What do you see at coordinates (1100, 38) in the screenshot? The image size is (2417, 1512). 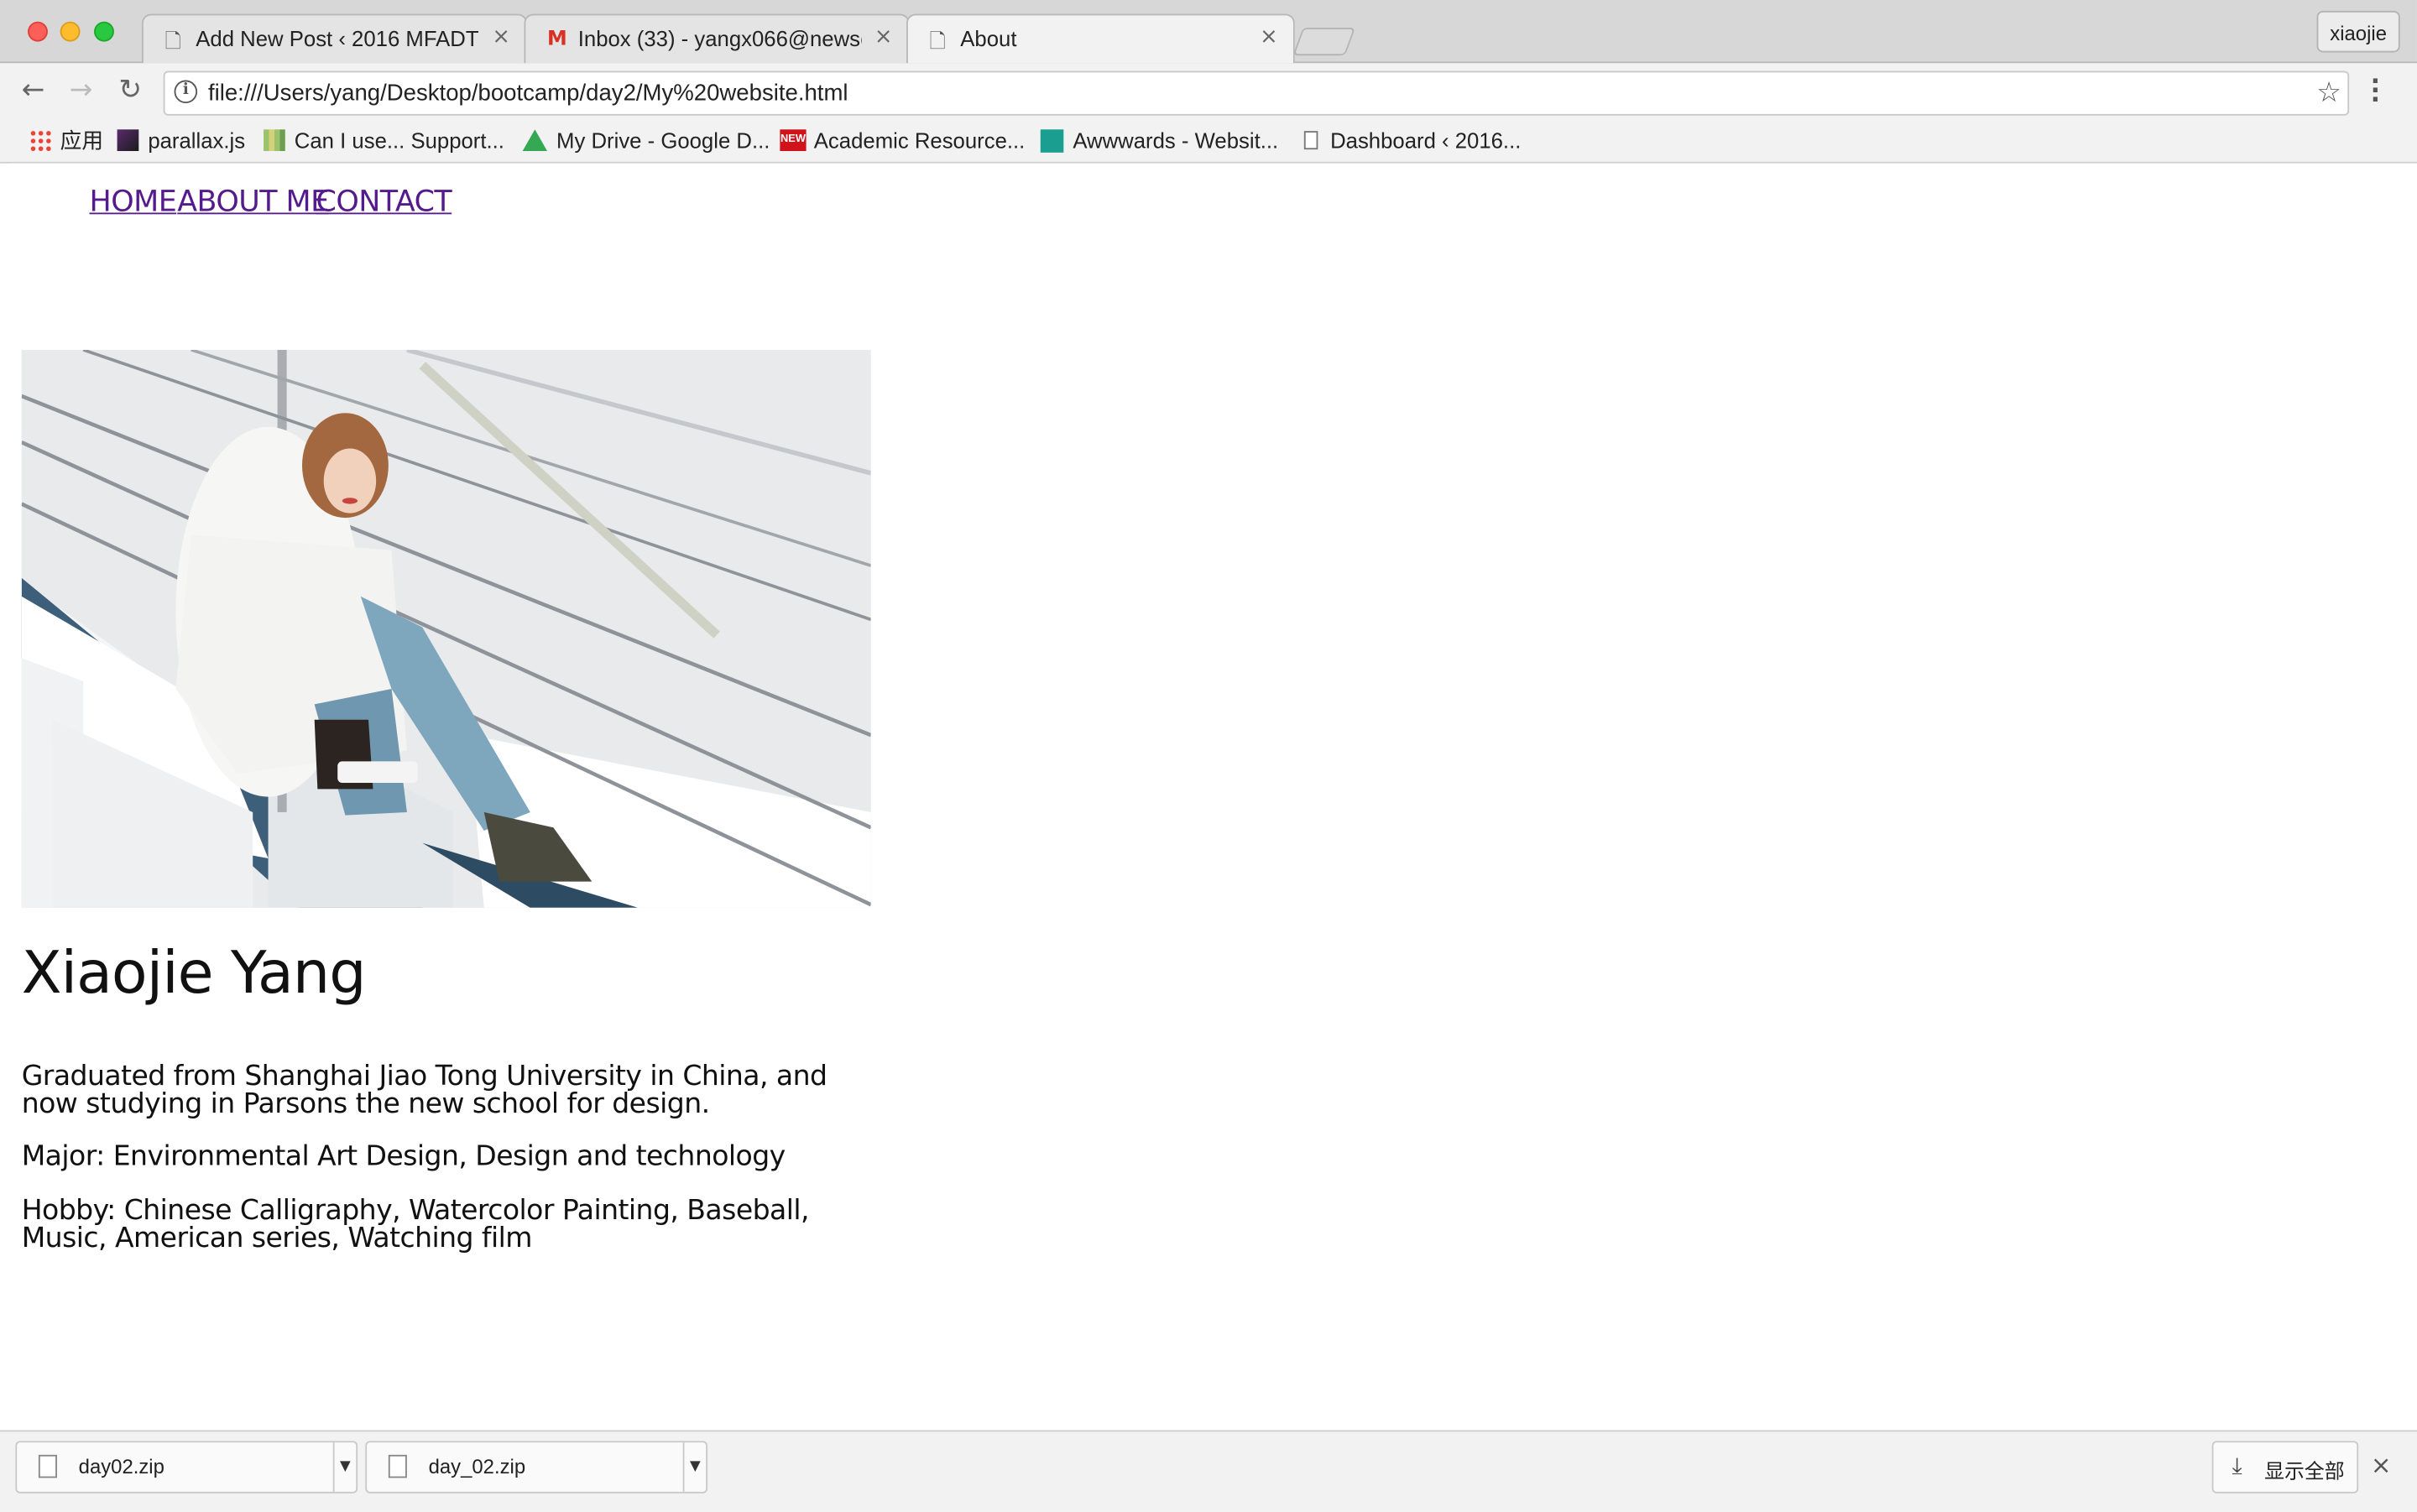 I see `tab-about: 🗋 About ×` at bounding box center [1100, 38].